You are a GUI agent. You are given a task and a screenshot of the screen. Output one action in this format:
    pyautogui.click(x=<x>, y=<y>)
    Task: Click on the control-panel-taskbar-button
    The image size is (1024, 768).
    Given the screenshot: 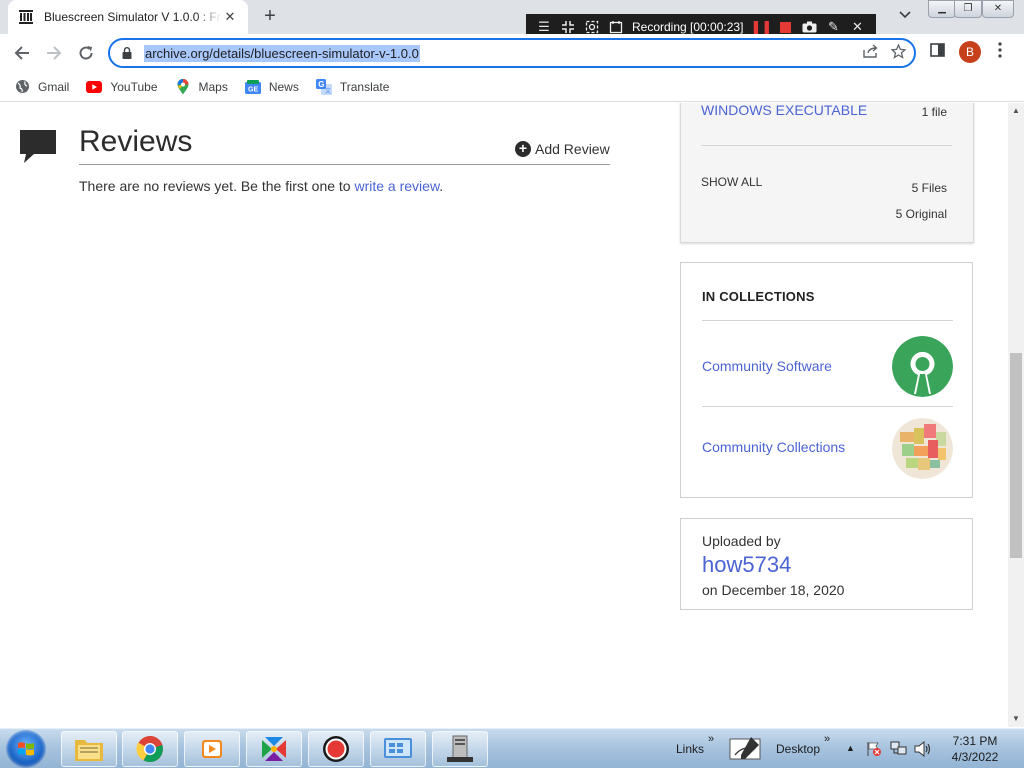 What is the action you would take?
    pyautogui.click(x=398, y=749)
    